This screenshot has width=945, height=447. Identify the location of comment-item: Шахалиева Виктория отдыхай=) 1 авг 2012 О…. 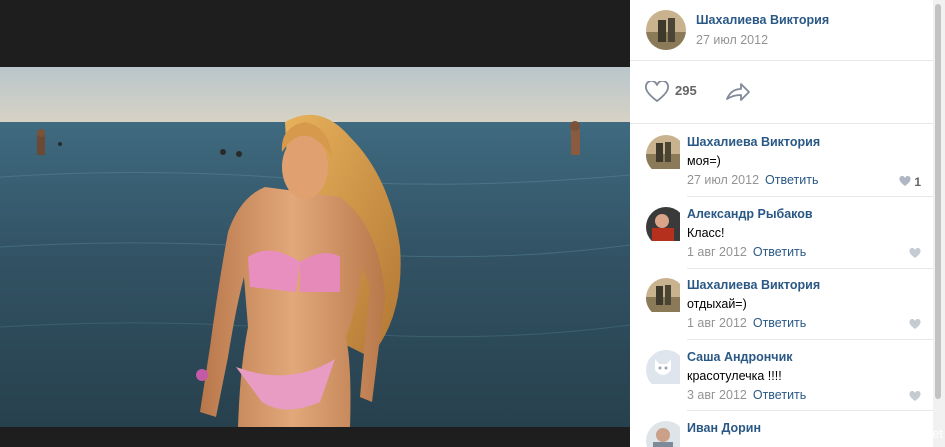
(781, 309).